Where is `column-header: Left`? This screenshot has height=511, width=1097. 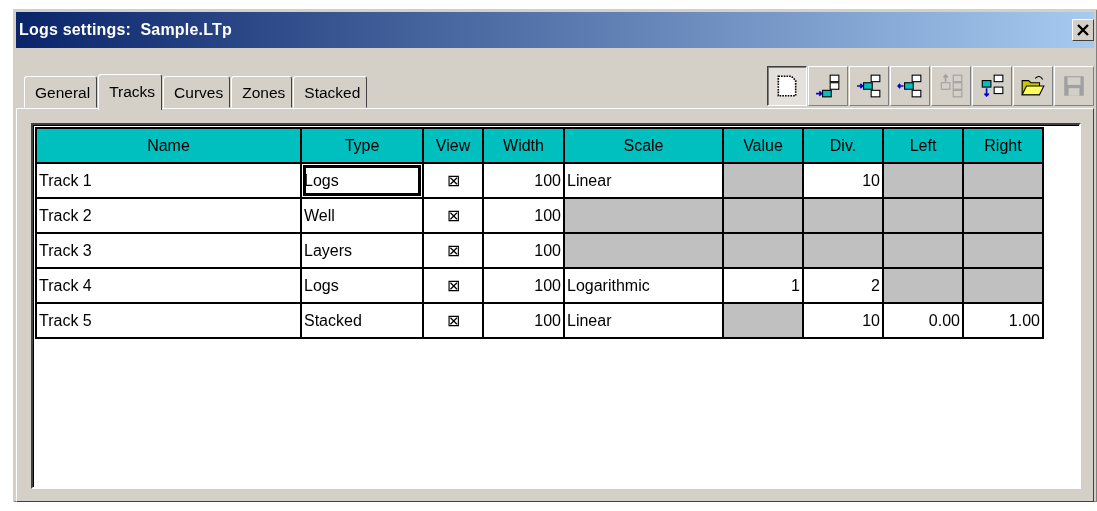 column-header: Left is located at coordinates (923, 145).